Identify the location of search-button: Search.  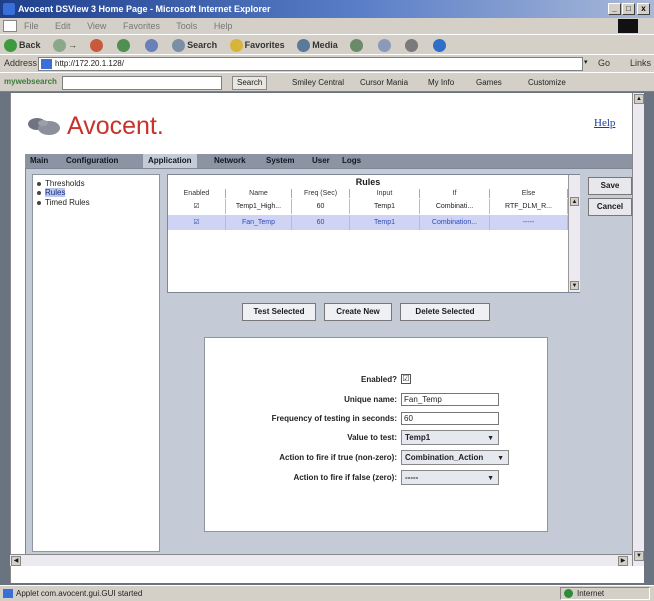
(194, 46).